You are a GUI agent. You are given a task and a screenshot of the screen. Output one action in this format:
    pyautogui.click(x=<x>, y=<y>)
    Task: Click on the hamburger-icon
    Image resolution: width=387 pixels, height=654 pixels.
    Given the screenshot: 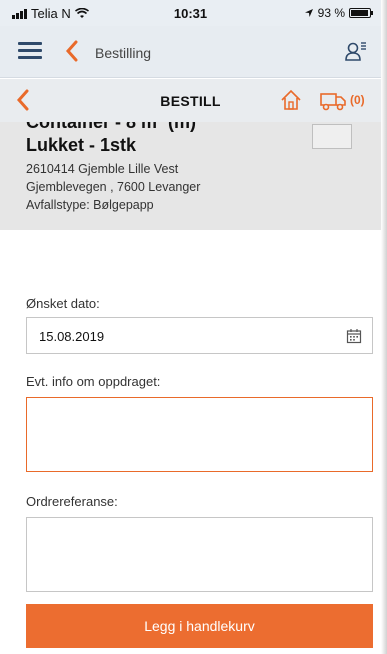 What is the action you would take?
    pyautogui.click(x=30, y=51)
    